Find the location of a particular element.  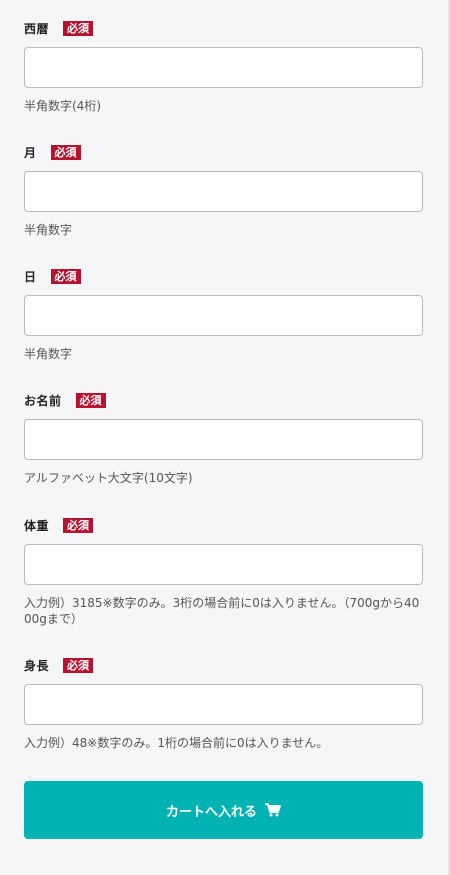

name-input is located at coordinates (223, 439).